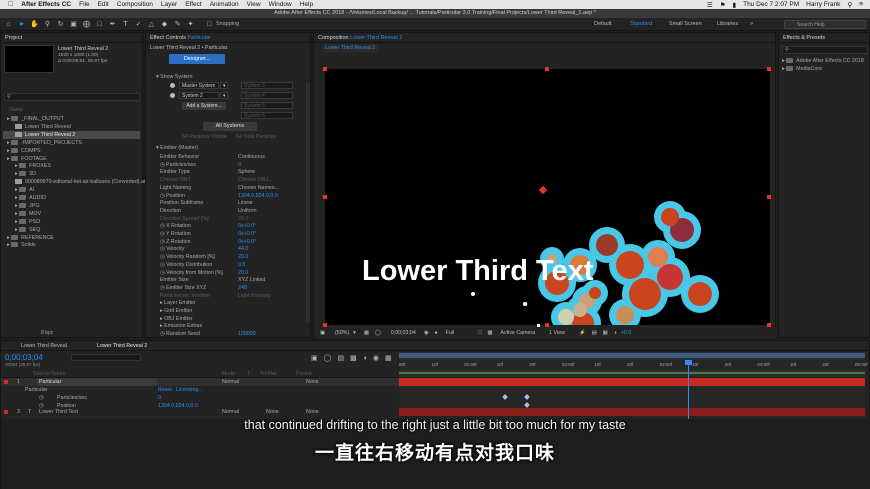 The width and height of the screenshot is (870, 489). I want to click on menu-file: File, so click(84, 4).